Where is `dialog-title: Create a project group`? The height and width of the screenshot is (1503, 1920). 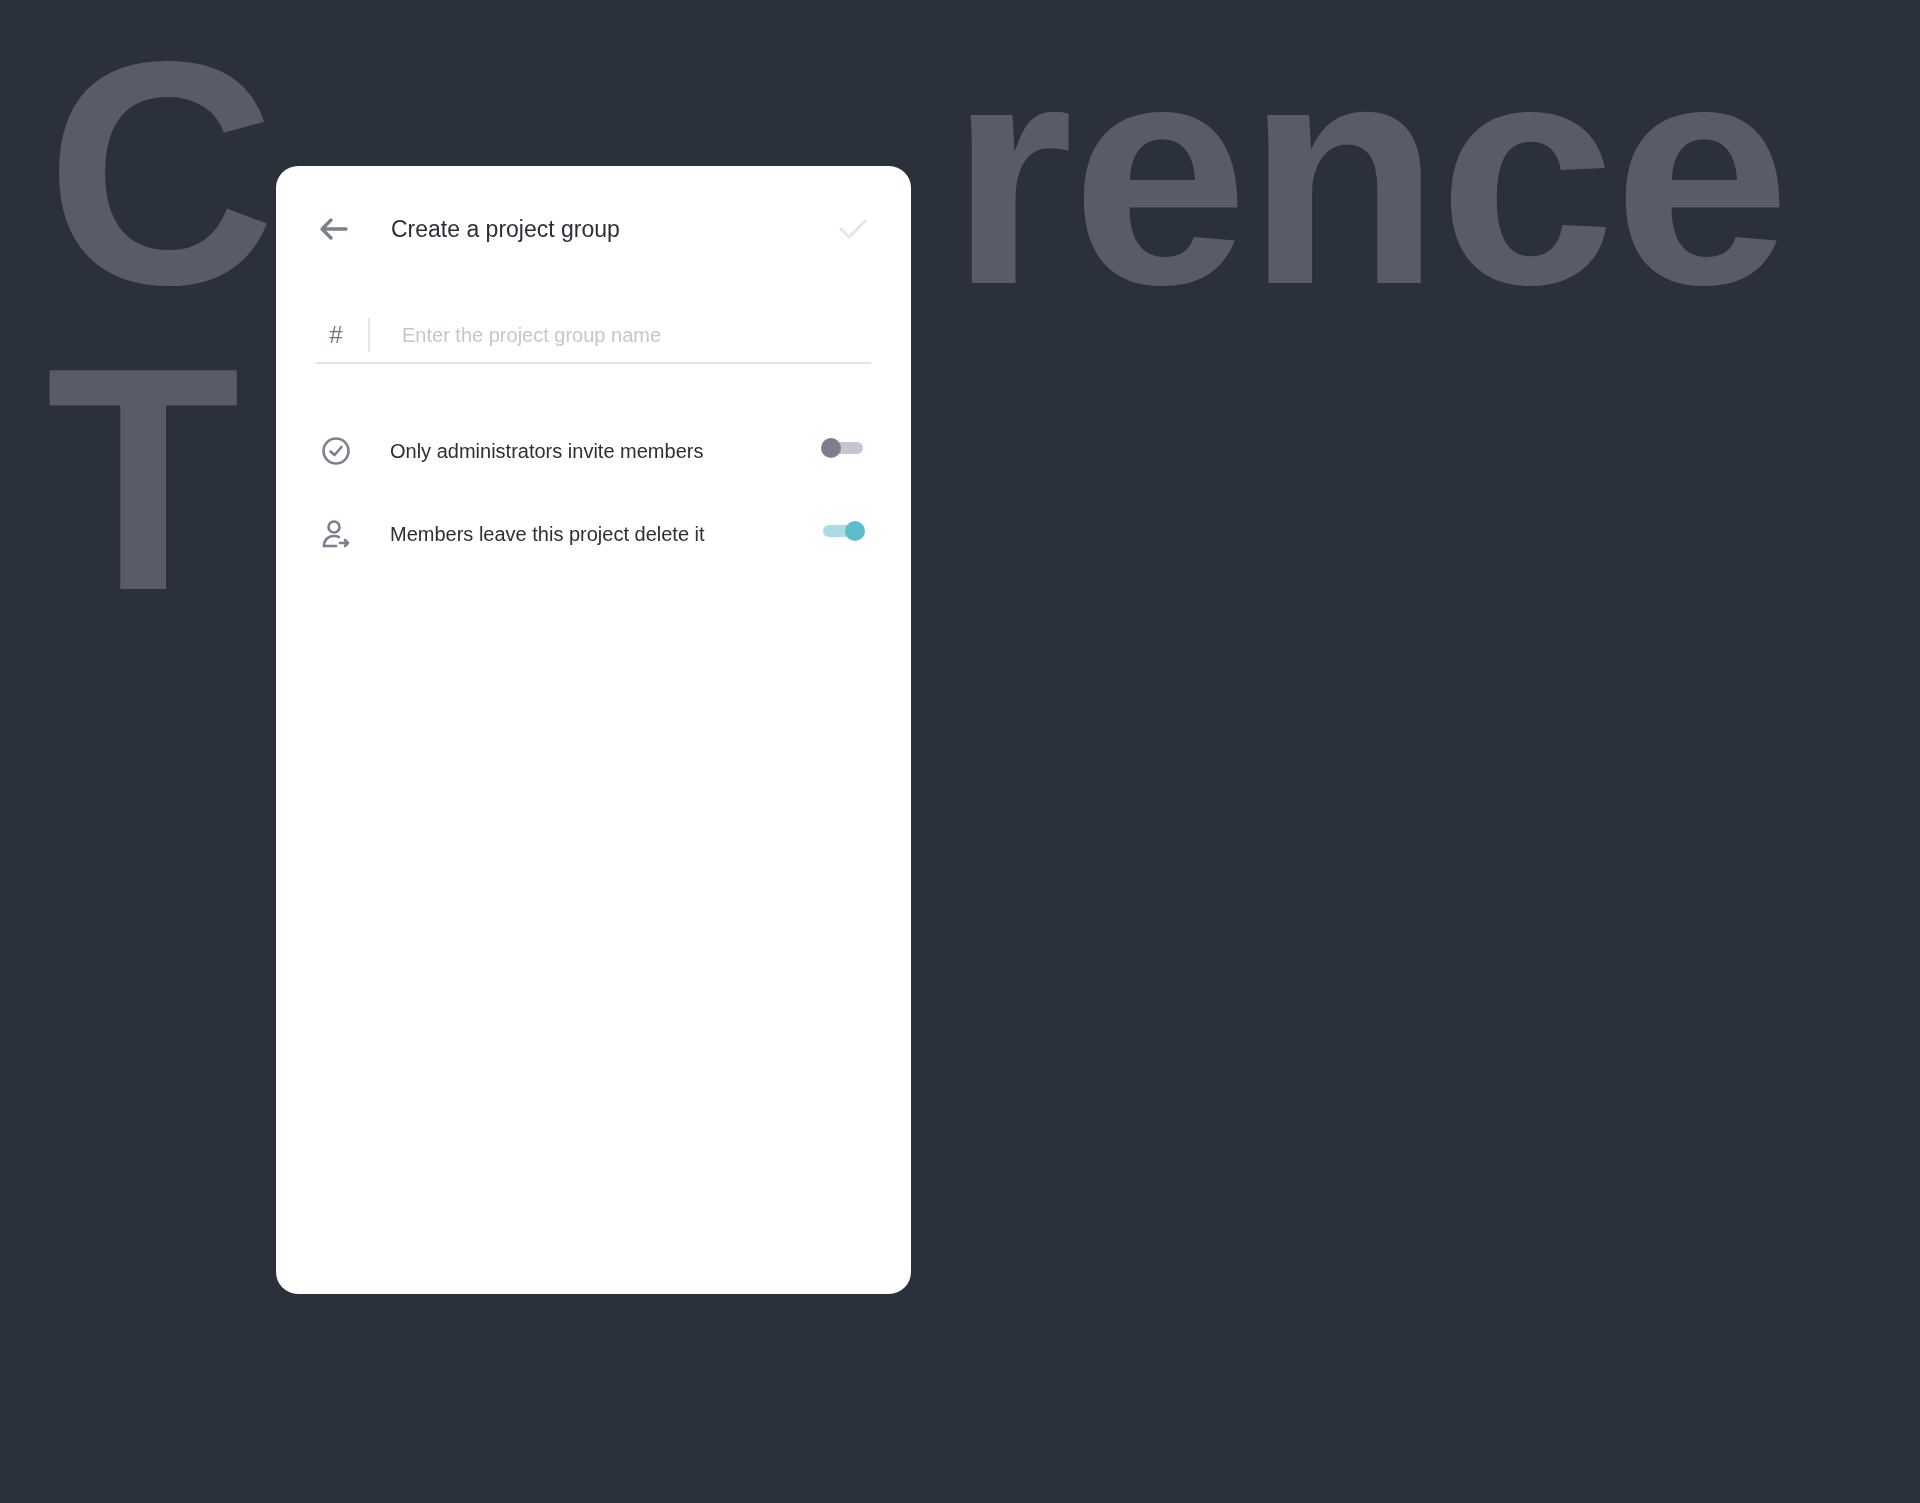 dialog-title: Create a project group is located at coordinates (505, 229).